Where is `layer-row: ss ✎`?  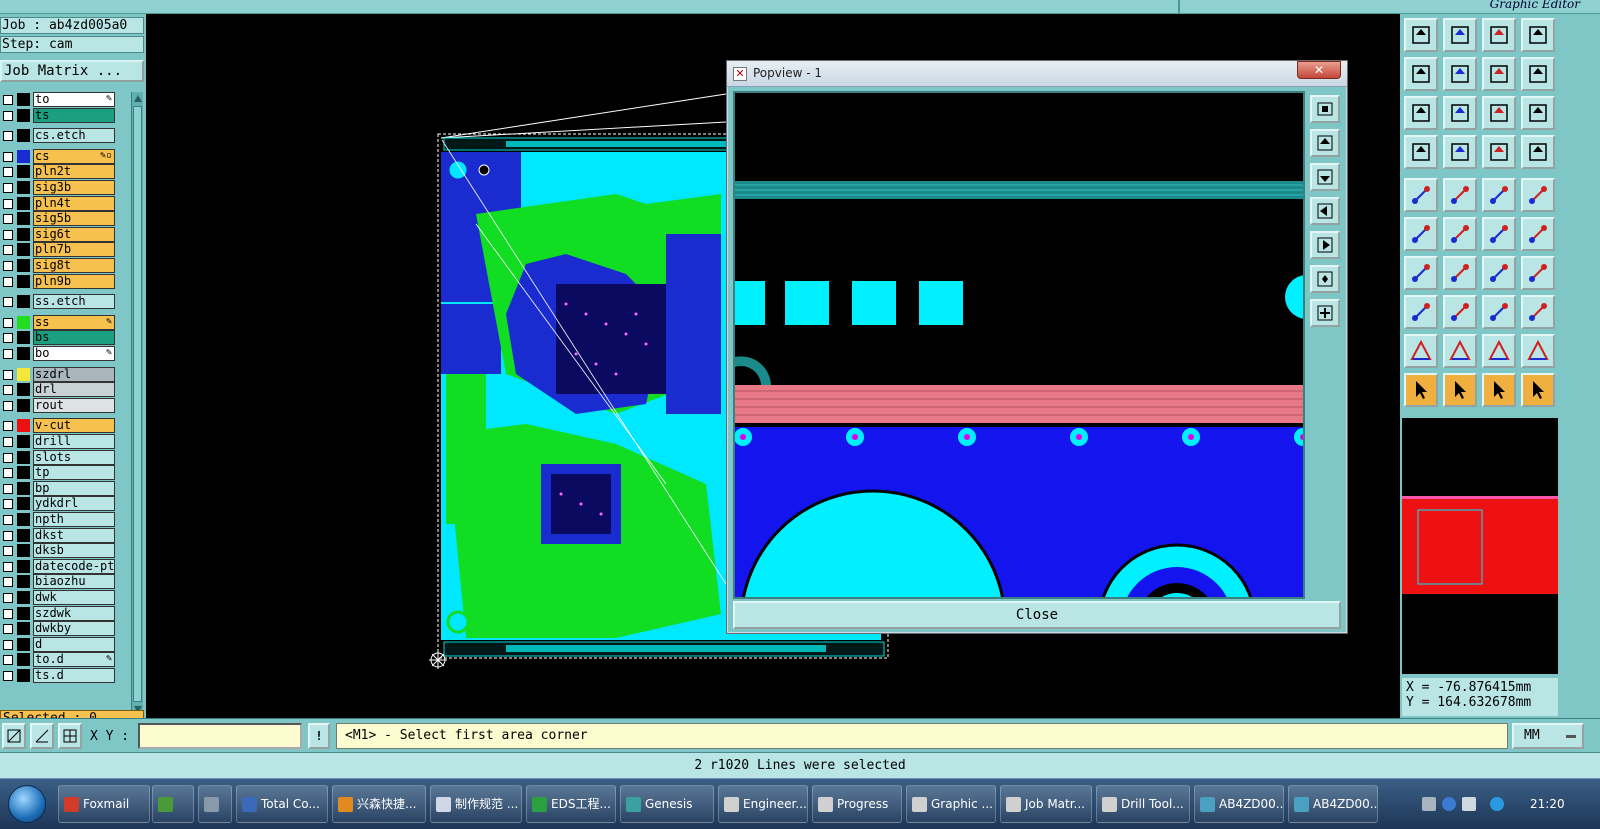 layer-row: ss ✎ is located at coordinates (59, 322).